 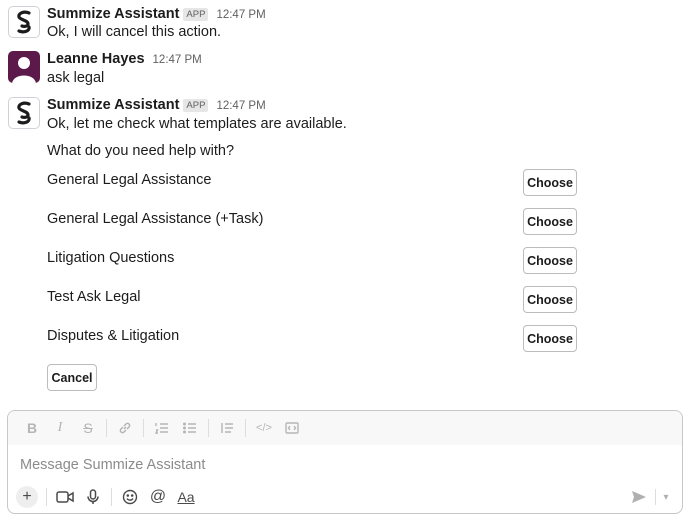 What do you see at coordinates (94, 297) in the screenshot?
I see `option-label: Test Ask Legal` at bounding box center [94, 297].